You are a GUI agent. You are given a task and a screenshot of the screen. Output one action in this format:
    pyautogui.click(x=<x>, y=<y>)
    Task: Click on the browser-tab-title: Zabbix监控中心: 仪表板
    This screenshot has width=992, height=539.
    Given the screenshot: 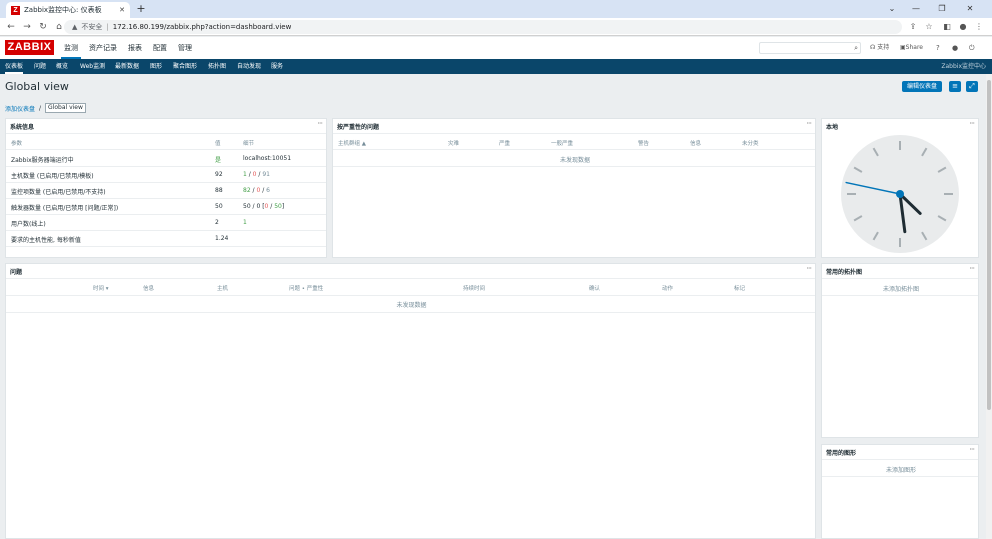 What is the action you would take?
    pyautogui.click(x=63, y=10)
    